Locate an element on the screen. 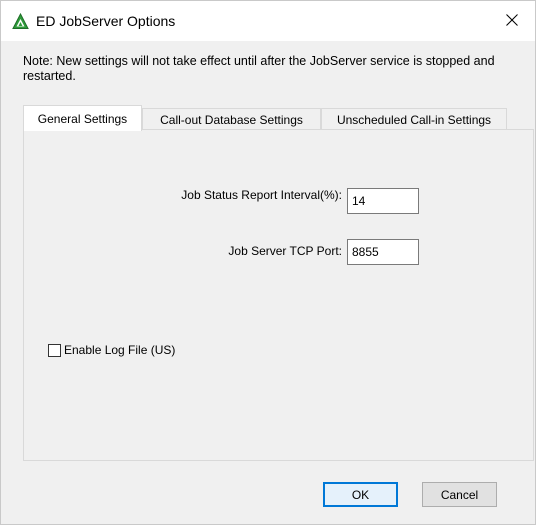 This screenshot has height=525, width=536. status-interval-label: Job Status Report Interval(%): is located at coordinates (261, 195).